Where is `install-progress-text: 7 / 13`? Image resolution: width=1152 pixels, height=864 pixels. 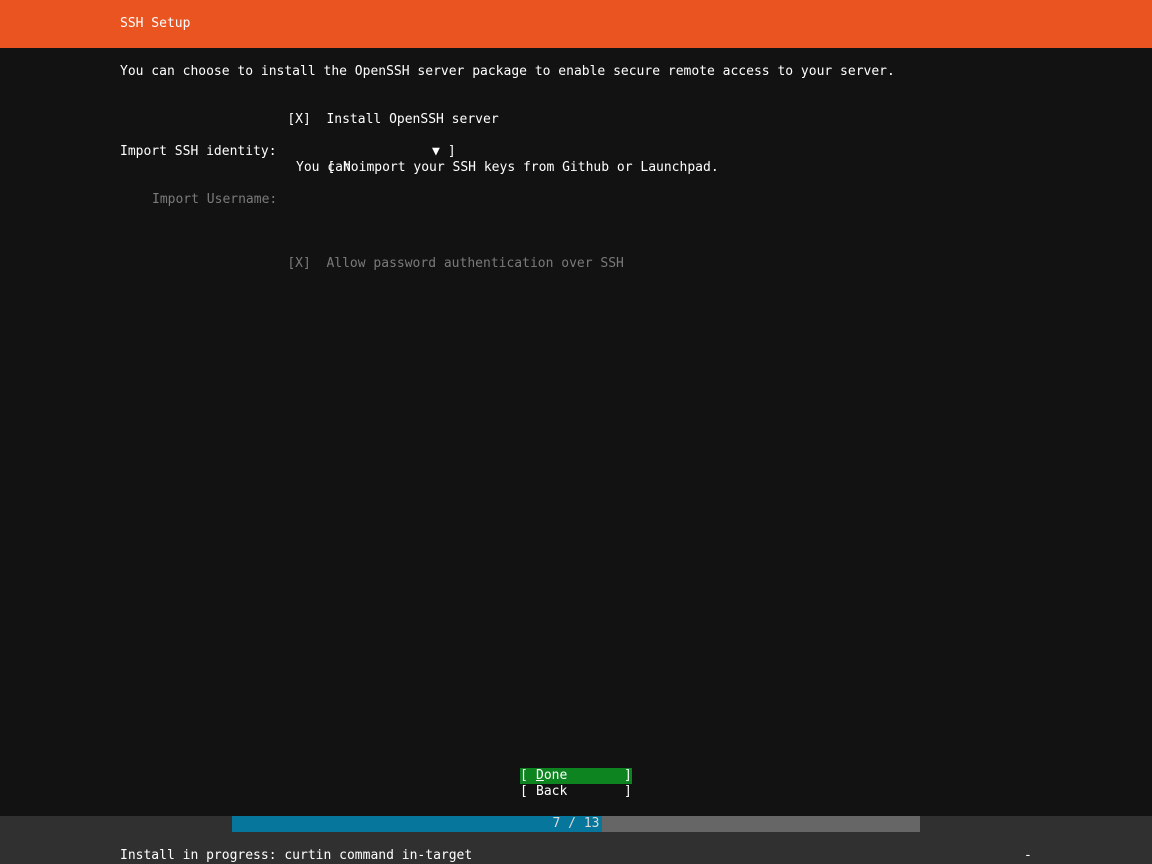
install-progress-text: 7 / 13 is located at coordinates (576, 823).